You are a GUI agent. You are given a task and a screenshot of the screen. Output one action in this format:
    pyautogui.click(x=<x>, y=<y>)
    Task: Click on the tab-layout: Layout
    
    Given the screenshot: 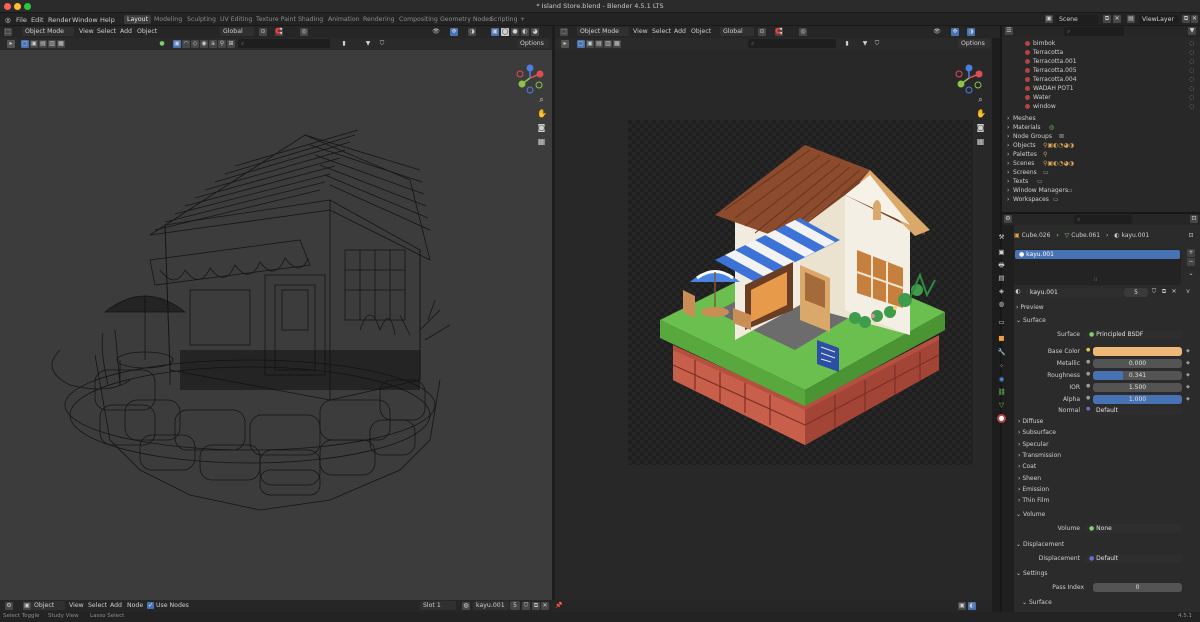 What is the action you would take?
    pyautogui.click(x=138, y=19)
    